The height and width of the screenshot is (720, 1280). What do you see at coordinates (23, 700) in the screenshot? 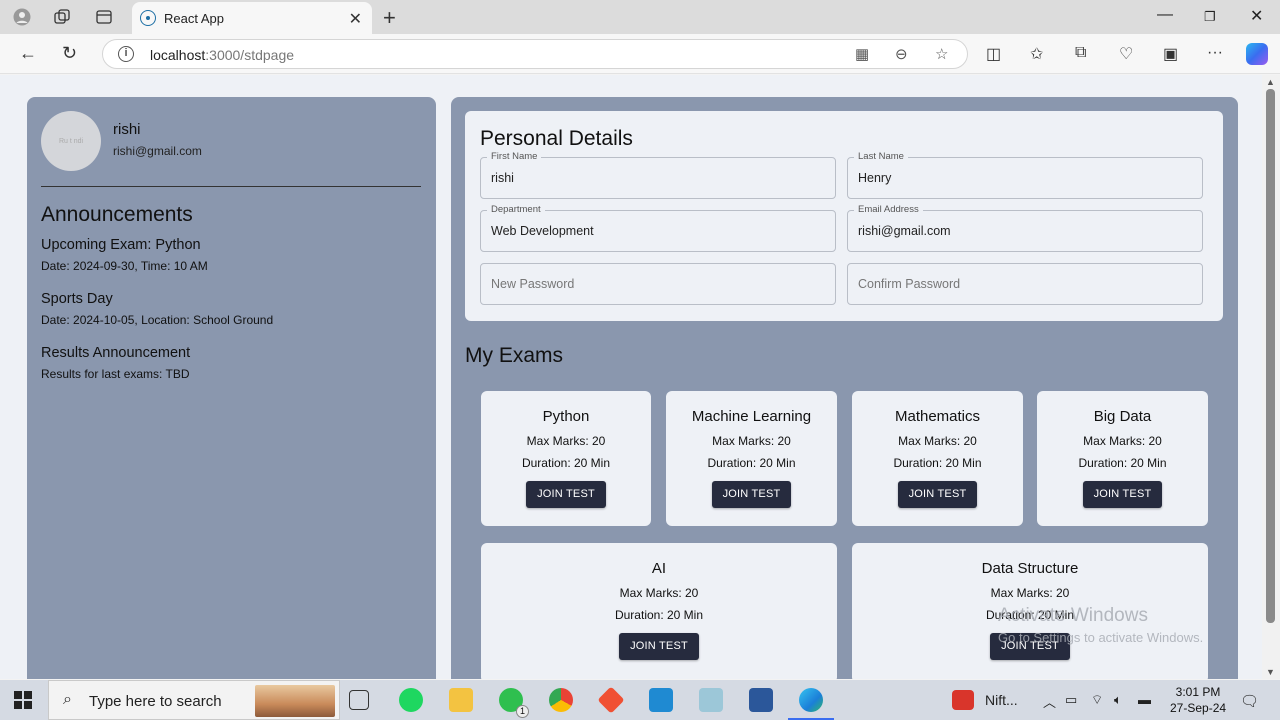
I see `windows-start-icon` at bounding box center [23, 700].